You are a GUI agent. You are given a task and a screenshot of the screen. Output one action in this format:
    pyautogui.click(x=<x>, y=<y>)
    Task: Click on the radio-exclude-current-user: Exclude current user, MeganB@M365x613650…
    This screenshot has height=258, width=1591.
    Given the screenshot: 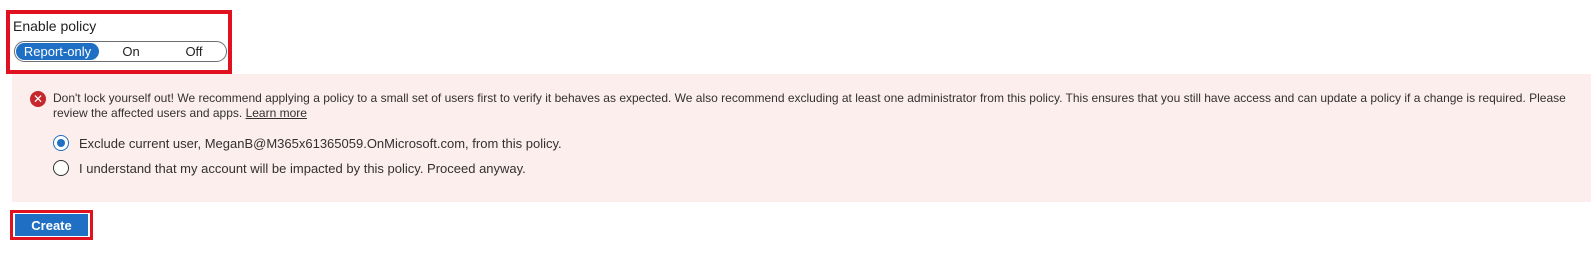 What is the action you would take?
    pyautogui.click(x=307, y=143)
    